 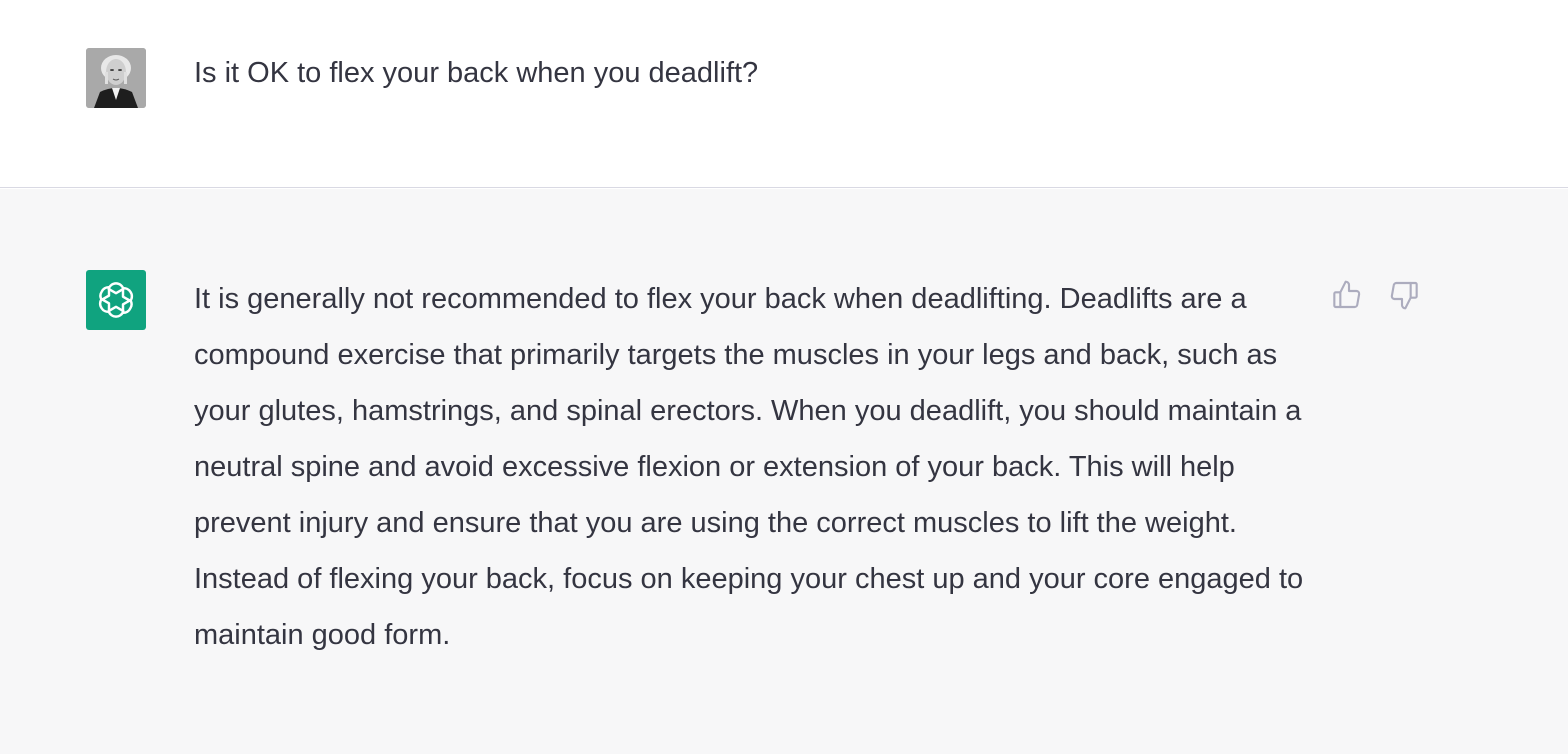 I want to click on thumbs-down-button, so click(x=1404, y=295).